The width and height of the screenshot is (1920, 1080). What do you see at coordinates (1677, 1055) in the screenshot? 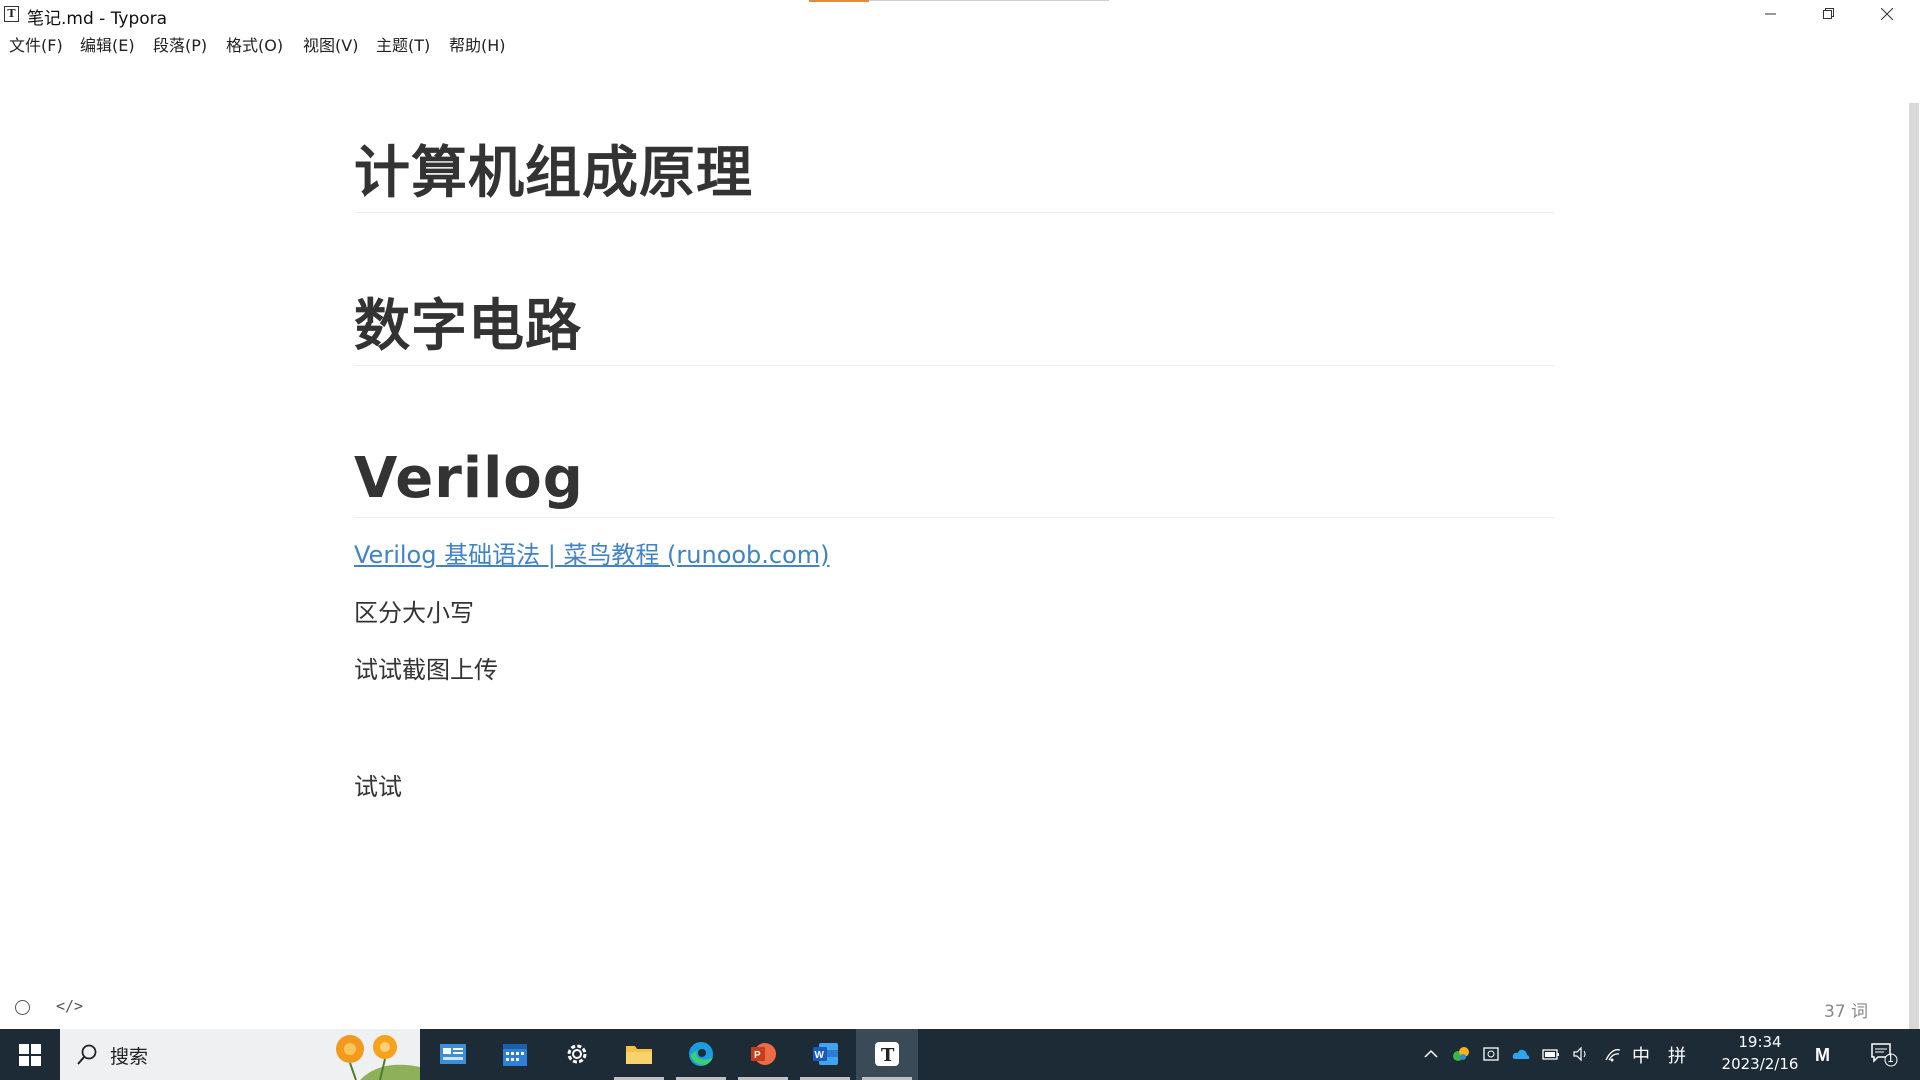
I see `ime-layout-indicator: 拼` at bounding box center [1677, 1055].